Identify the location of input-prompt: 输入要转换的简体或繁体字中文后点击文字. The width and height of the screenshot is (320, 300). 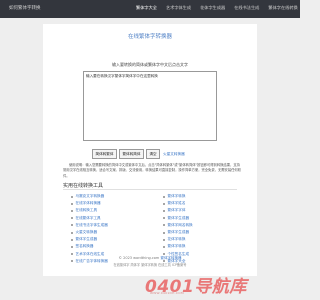
(150, 64).